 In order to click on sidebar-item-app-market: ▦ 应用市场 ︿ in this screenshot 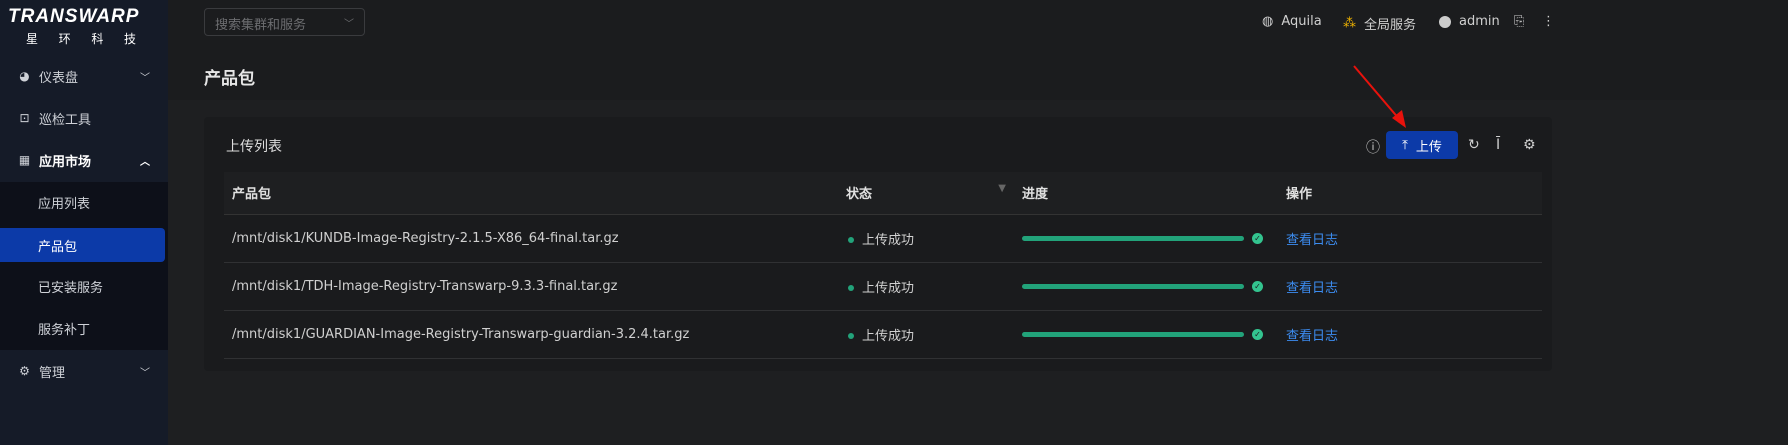, I will do `click(84, 160)`.